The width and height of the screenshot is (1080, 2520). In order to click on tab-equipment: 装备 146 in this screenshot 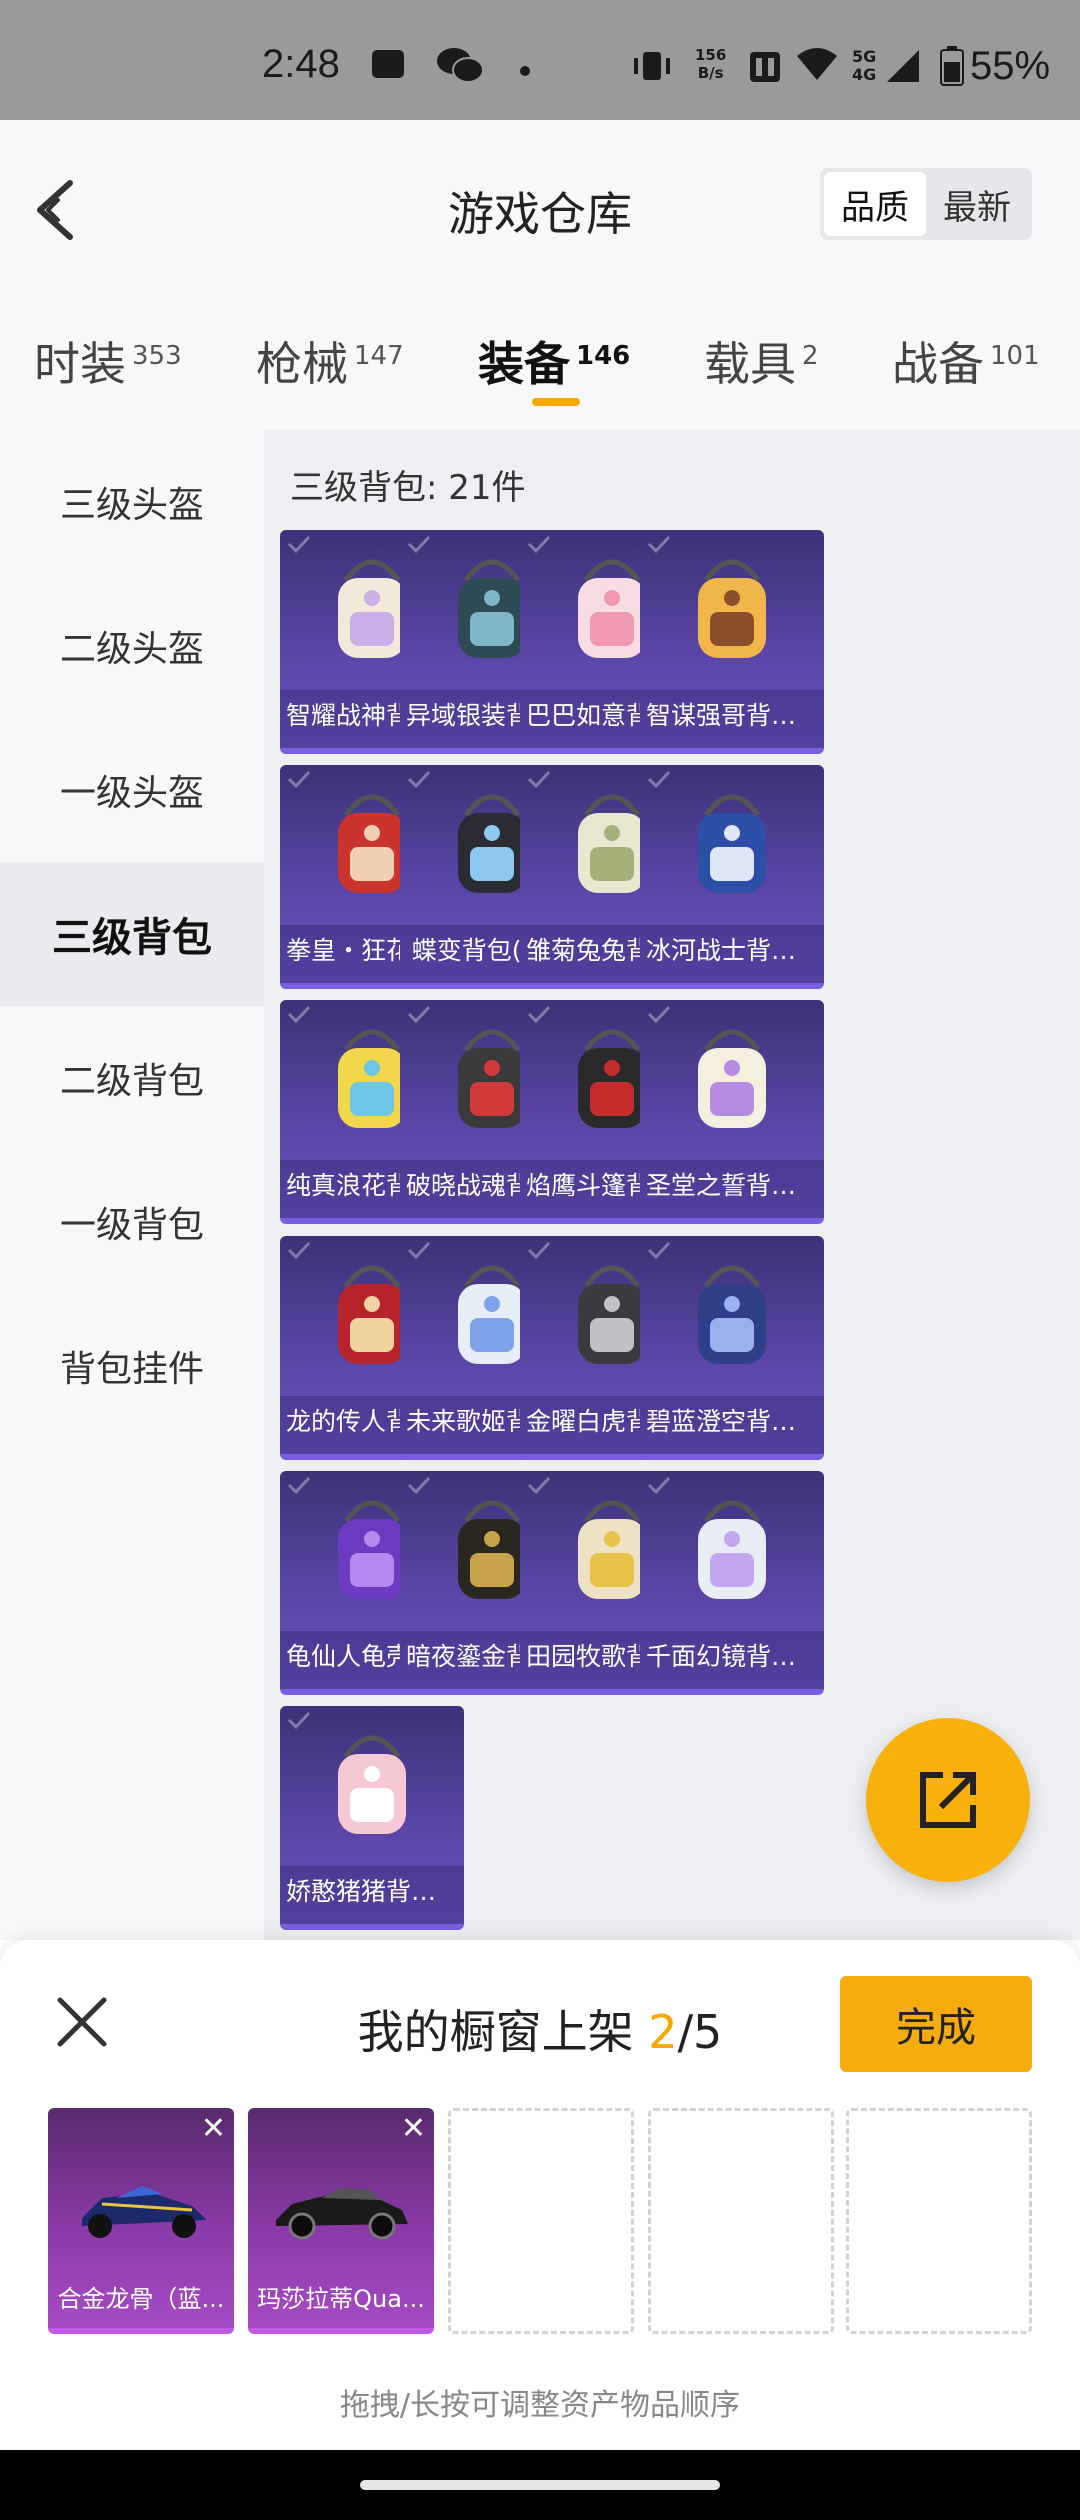, I will do `click(554, 361)`.